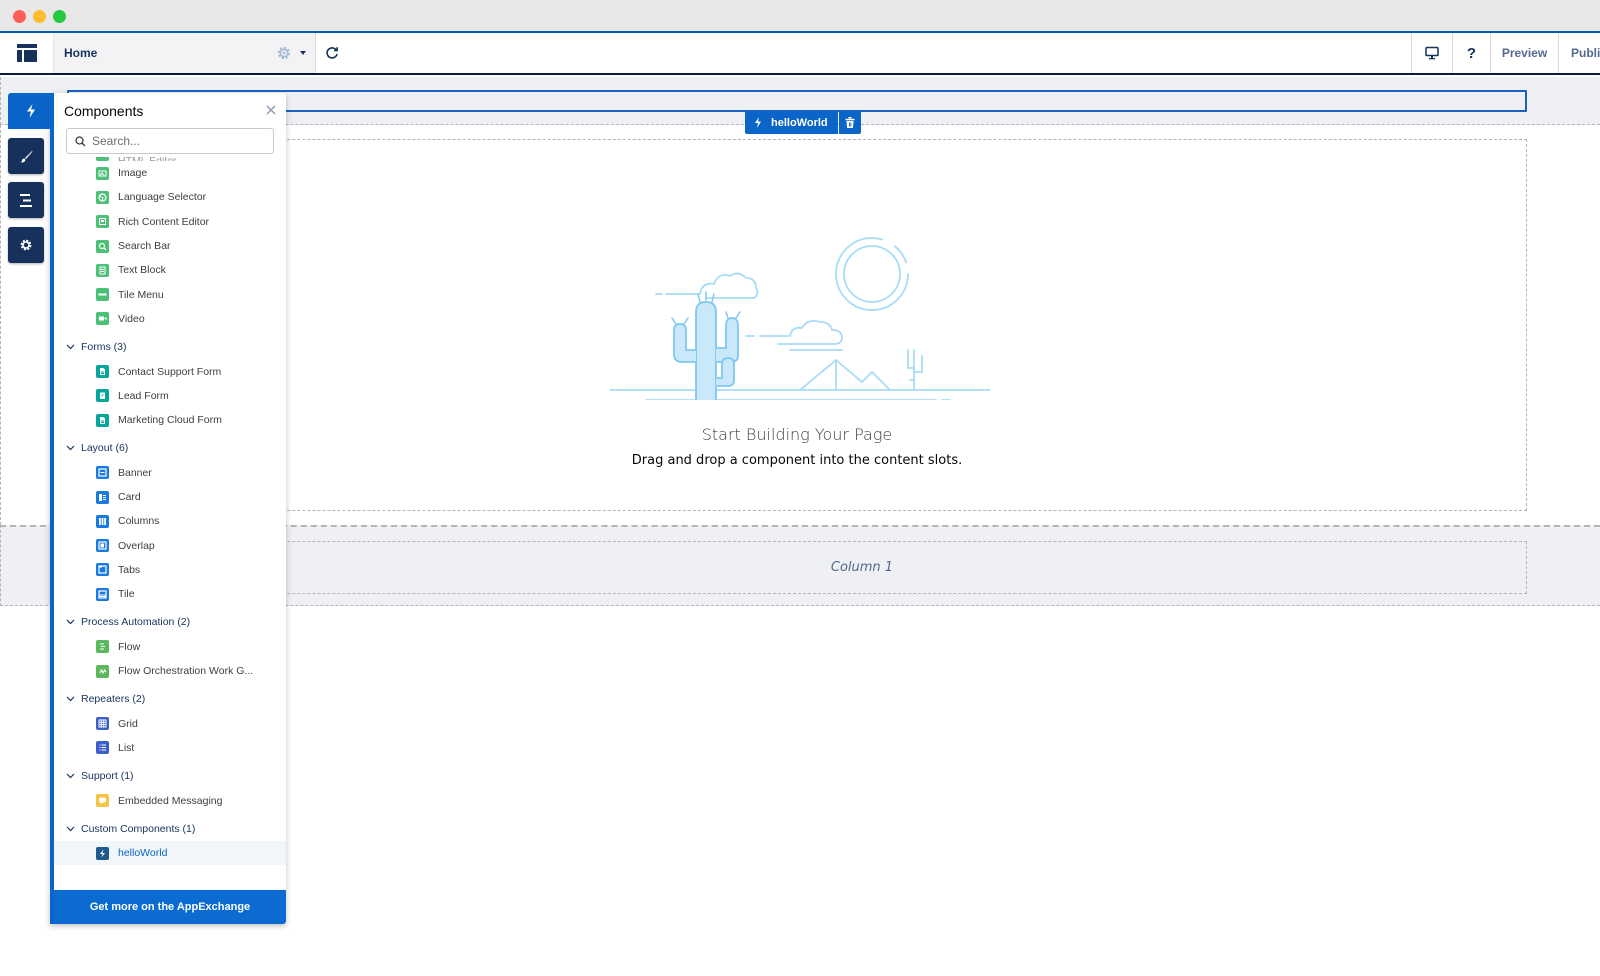 The height and width of the screenshot is (976, 1600). I want to click on component-item: Tile Menu, so click(170, 294).